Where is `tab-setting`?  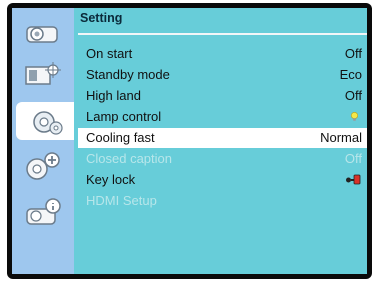
tab-setting is located at coordinates (47, 121).